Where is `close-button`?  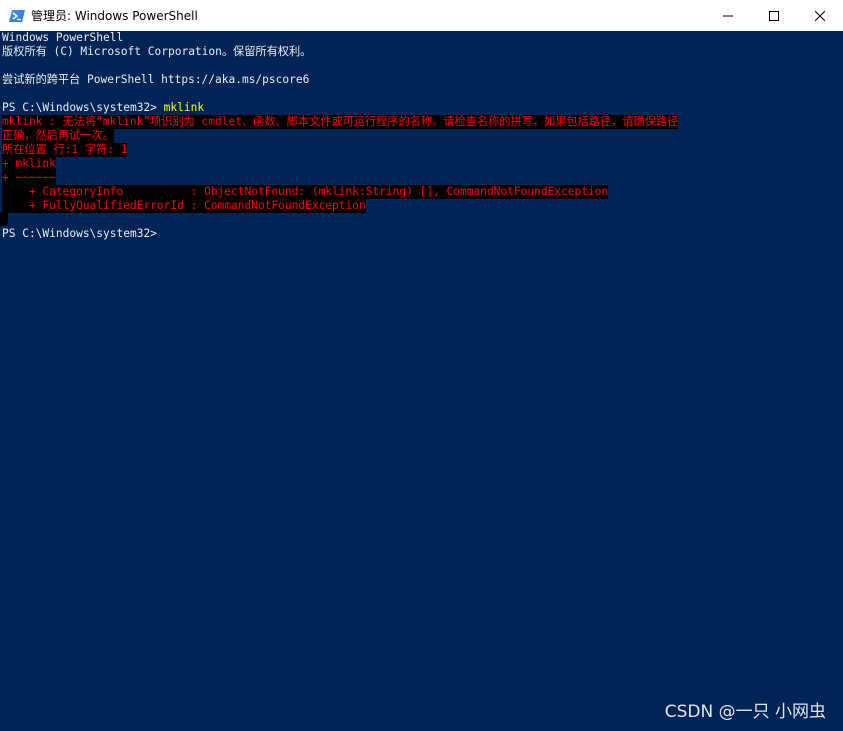 close-button is located at coordinates (820, 15).